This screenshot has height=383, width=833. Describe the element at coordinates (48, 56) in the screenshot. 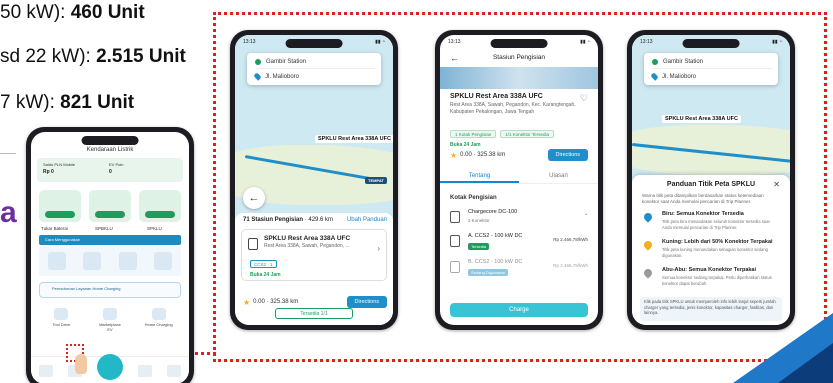

I see `stat-2-label: sd 22 kW):` at that location.